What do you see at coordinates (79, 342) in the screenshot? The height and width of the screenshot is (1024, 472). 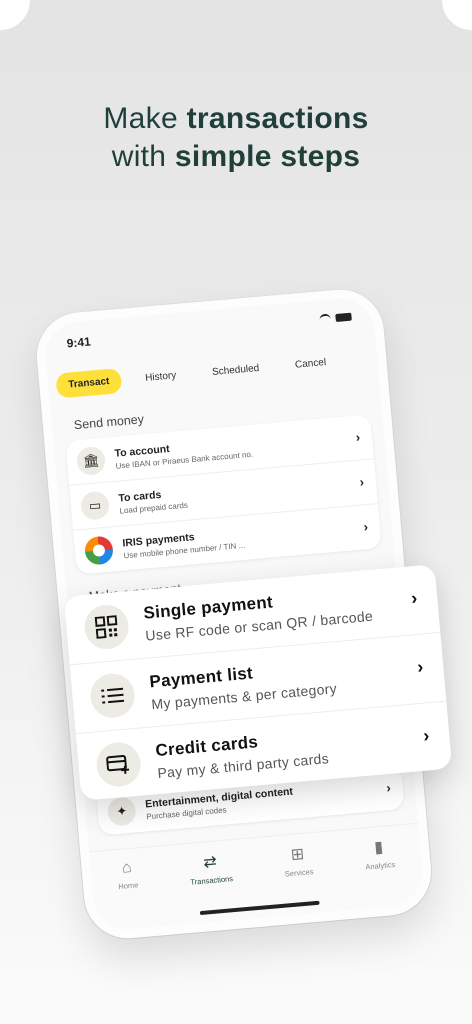 I see `status-time: 9:41` at bounding box center [79, 342].